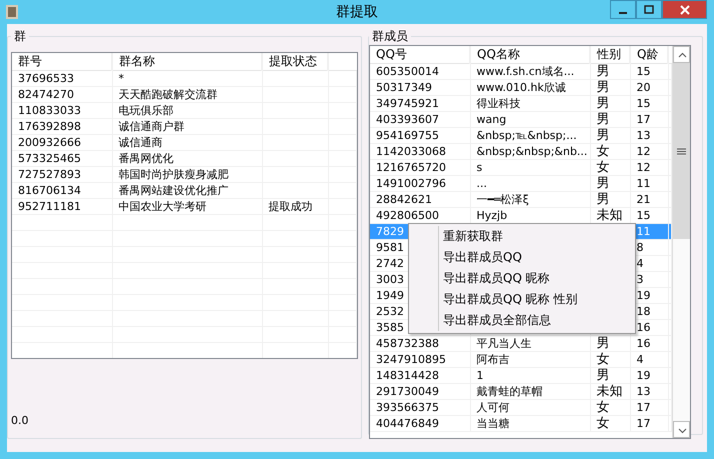 Image resolution: width=714 pixels, height=459 pixels. What do you see at coordinates (649, 376) in the screenshot?
I see `table-cell: 19` at bounding box center [649, 376].